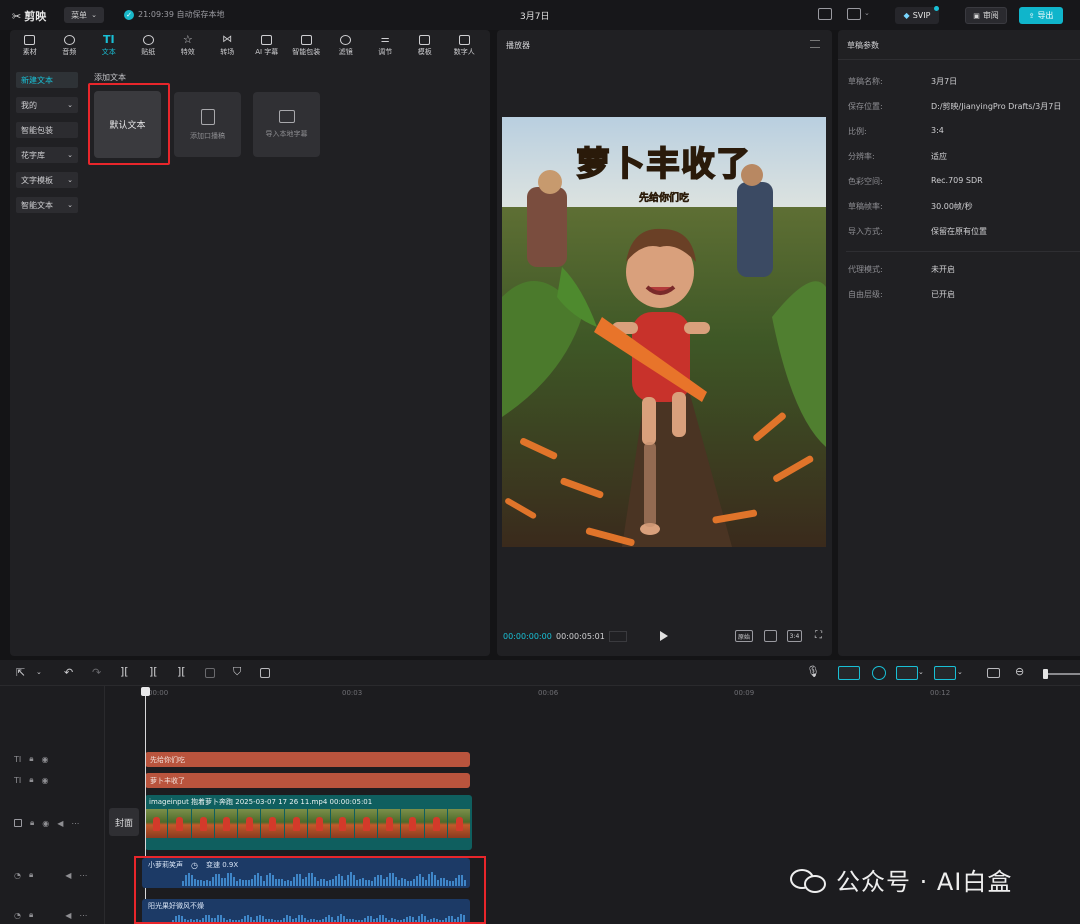 The image size is (1080, 924). What do you see at coordinates (17, 16) in the screenshot?
I see `capcut-logo-icon: ✂` at bounding box center [17, 16].